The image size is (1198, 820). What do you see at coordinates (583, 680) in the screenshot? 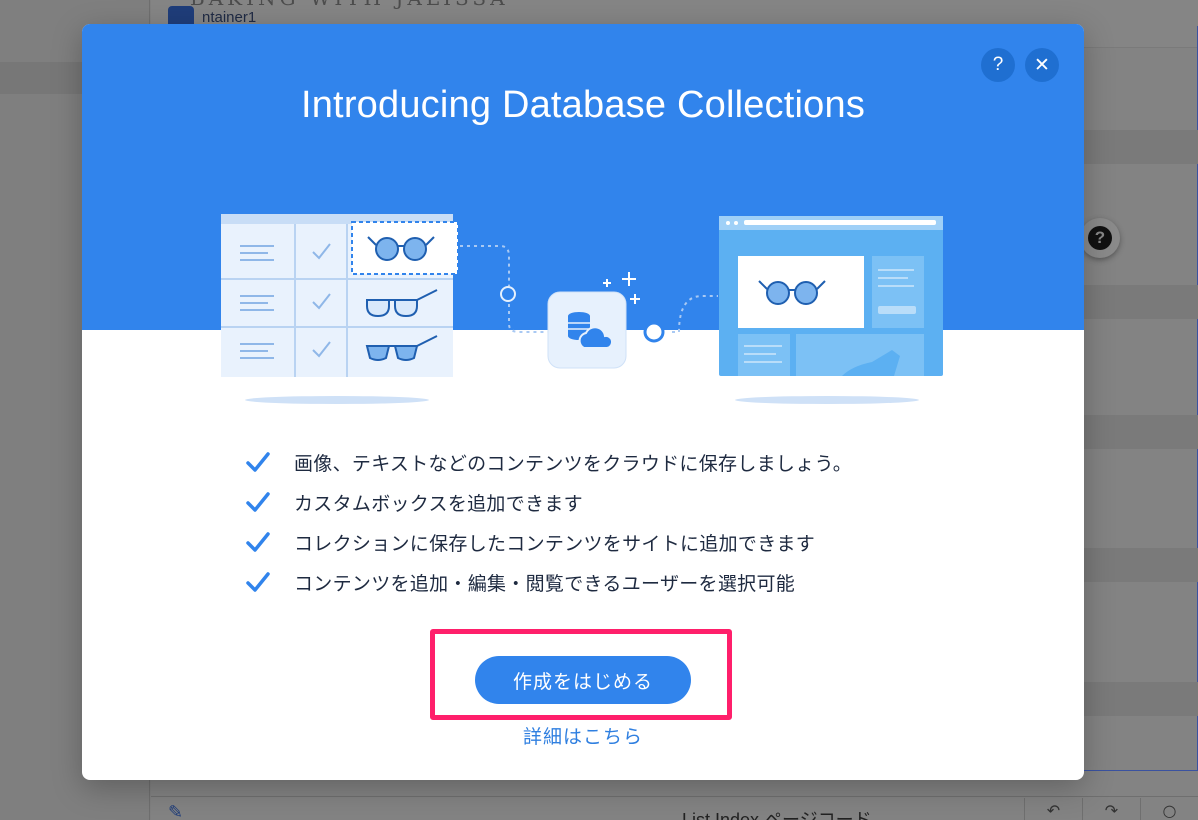
I see `get-started-button: 作成をはじめる` at bounding box center [583, 680].